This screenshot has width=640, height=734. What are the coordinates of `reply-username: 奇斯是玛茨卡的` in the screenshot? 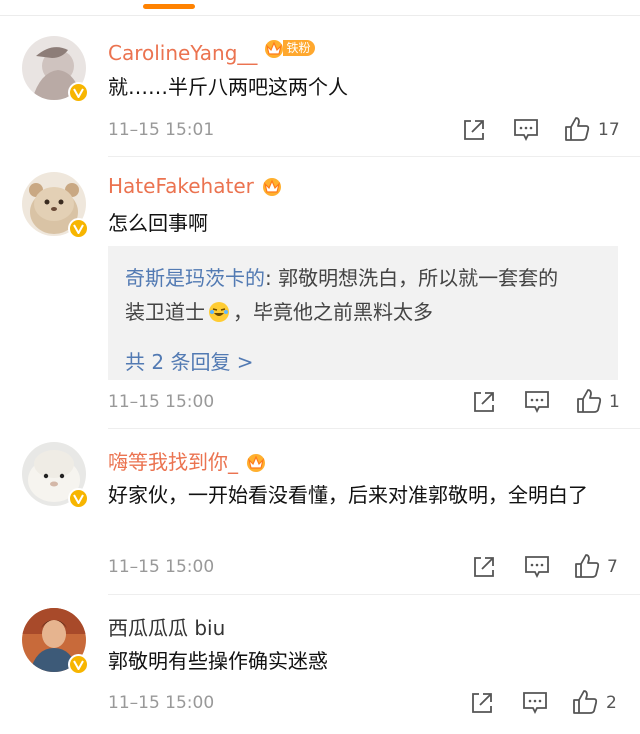 It's located at (195, 278).